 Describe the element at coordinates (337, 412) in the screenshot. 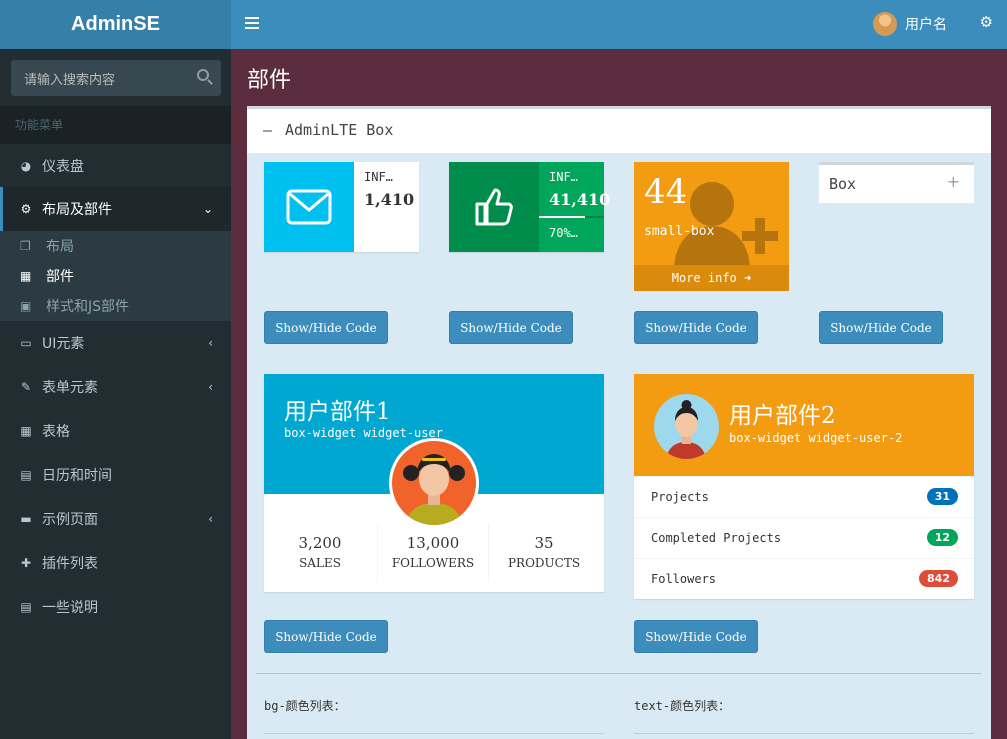

I see `user-widget-name: 用户部件1` at that location.